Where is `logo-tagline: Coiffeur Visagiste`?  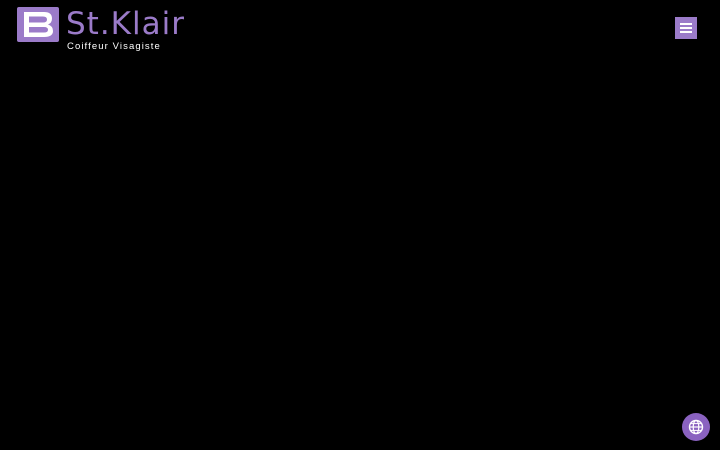 logo-tagline: Coiffeur Visagiste is located at coordinates (114, 46).